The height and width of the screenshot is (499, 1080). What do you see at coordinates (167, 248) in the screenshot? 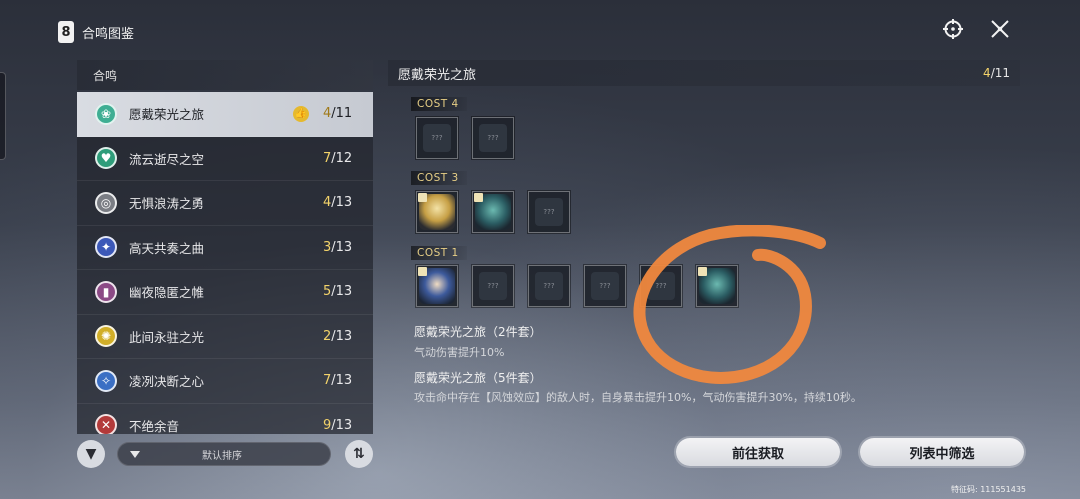
I see `sonata-name: 高天共奏之曲` at bounding box center [167, 248].